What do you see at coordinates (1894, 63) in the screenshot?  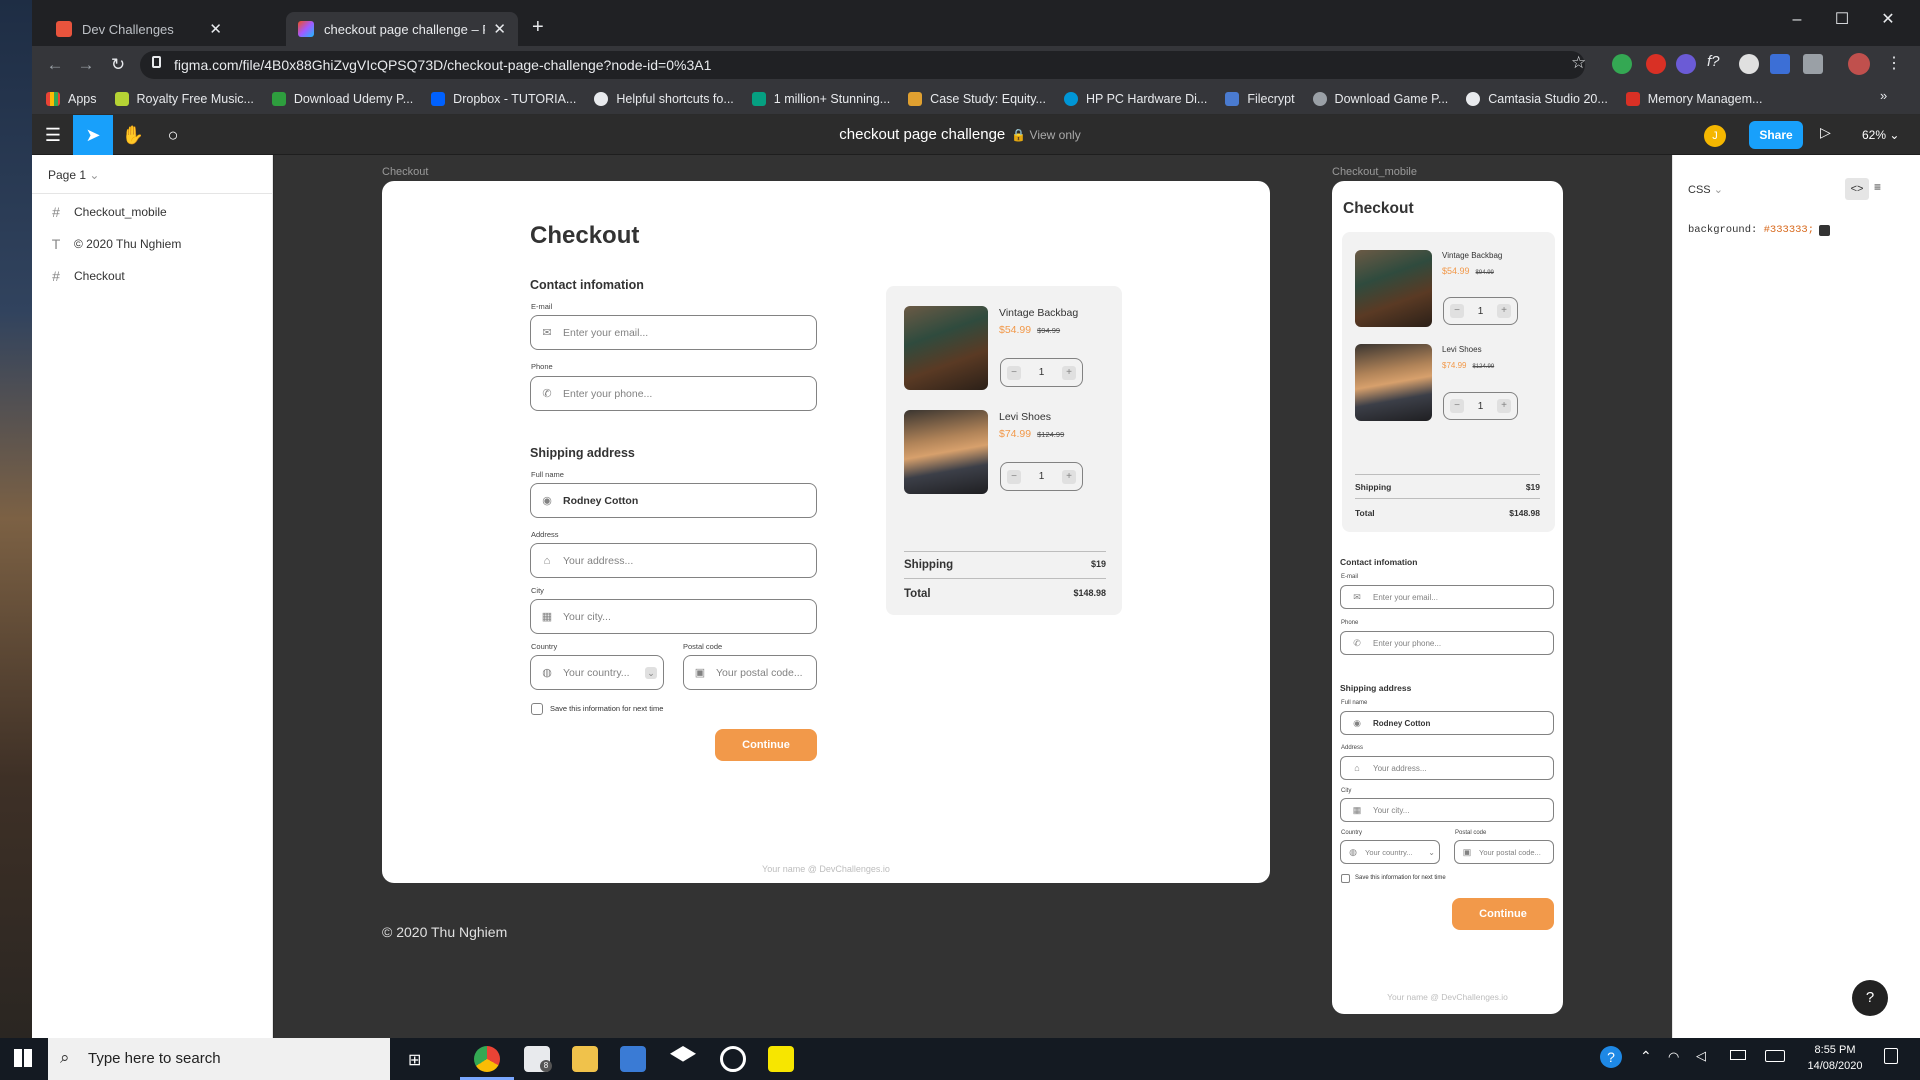 I see `menu-dots-icon: ⋮` at bounding box center [1894, 63].